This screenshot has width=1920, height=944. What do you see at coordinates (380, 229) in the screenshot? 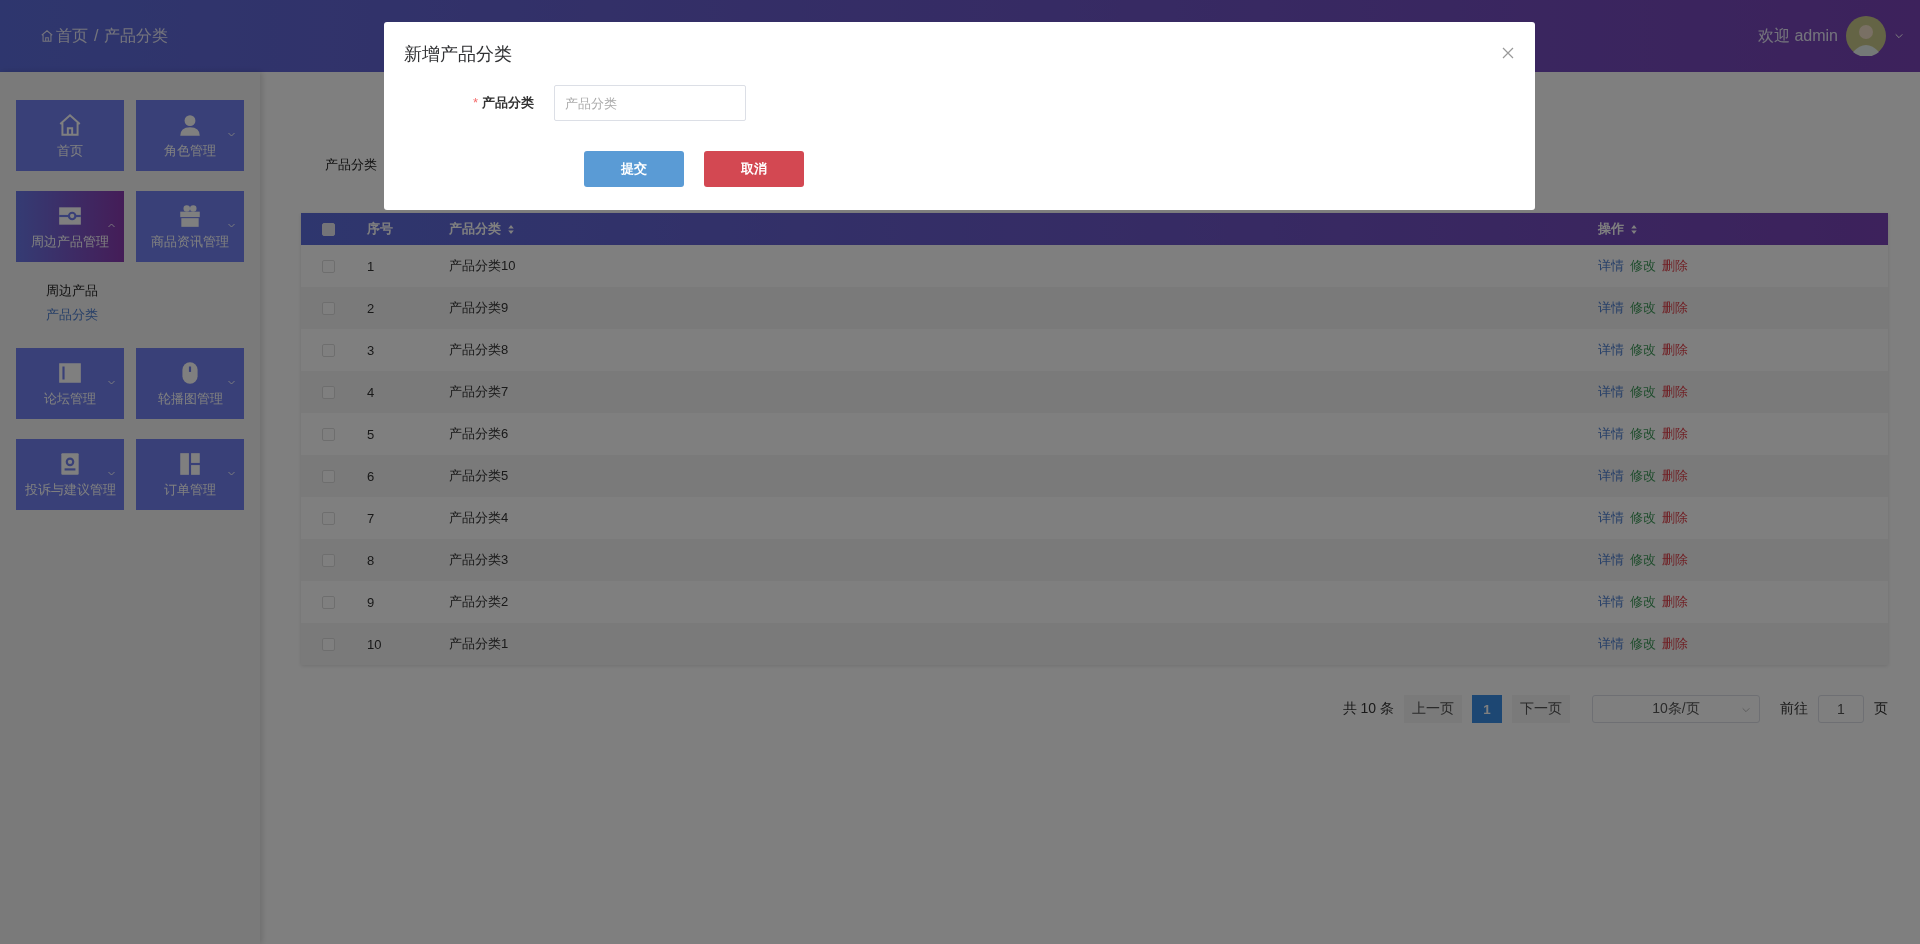
I see `column-header: 序号` at bounding box center [380, 229].